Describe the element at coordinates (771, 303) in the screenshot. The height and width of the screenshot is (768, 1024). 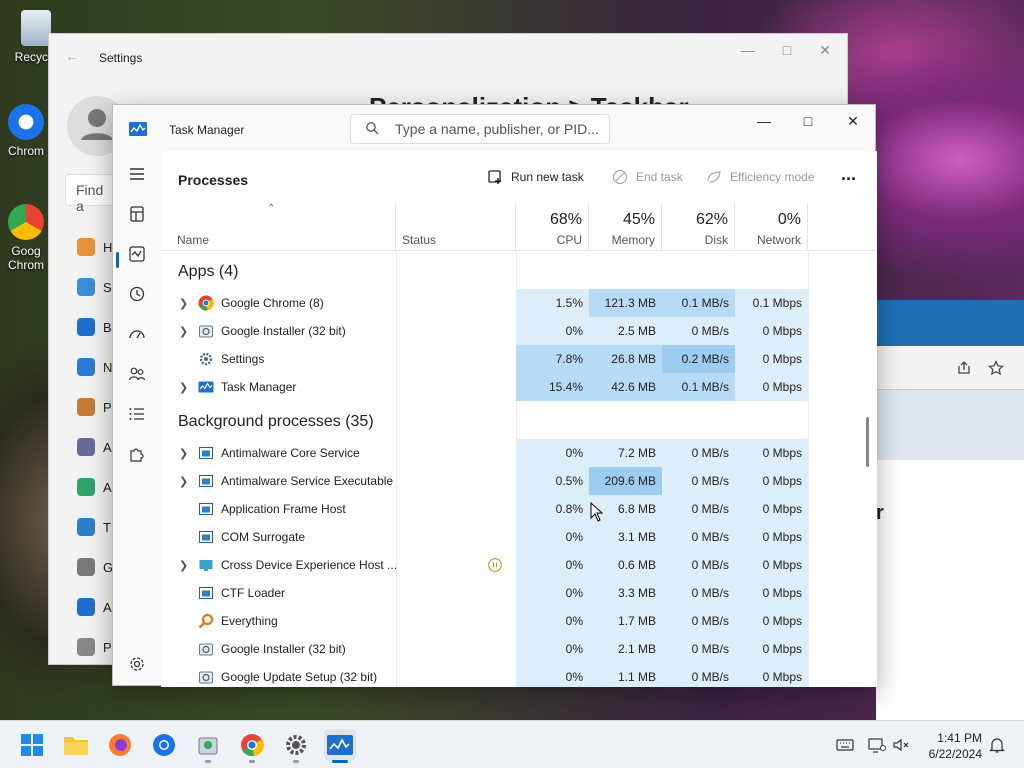
I see `network-cell: 0.1 Mbps` at that location.